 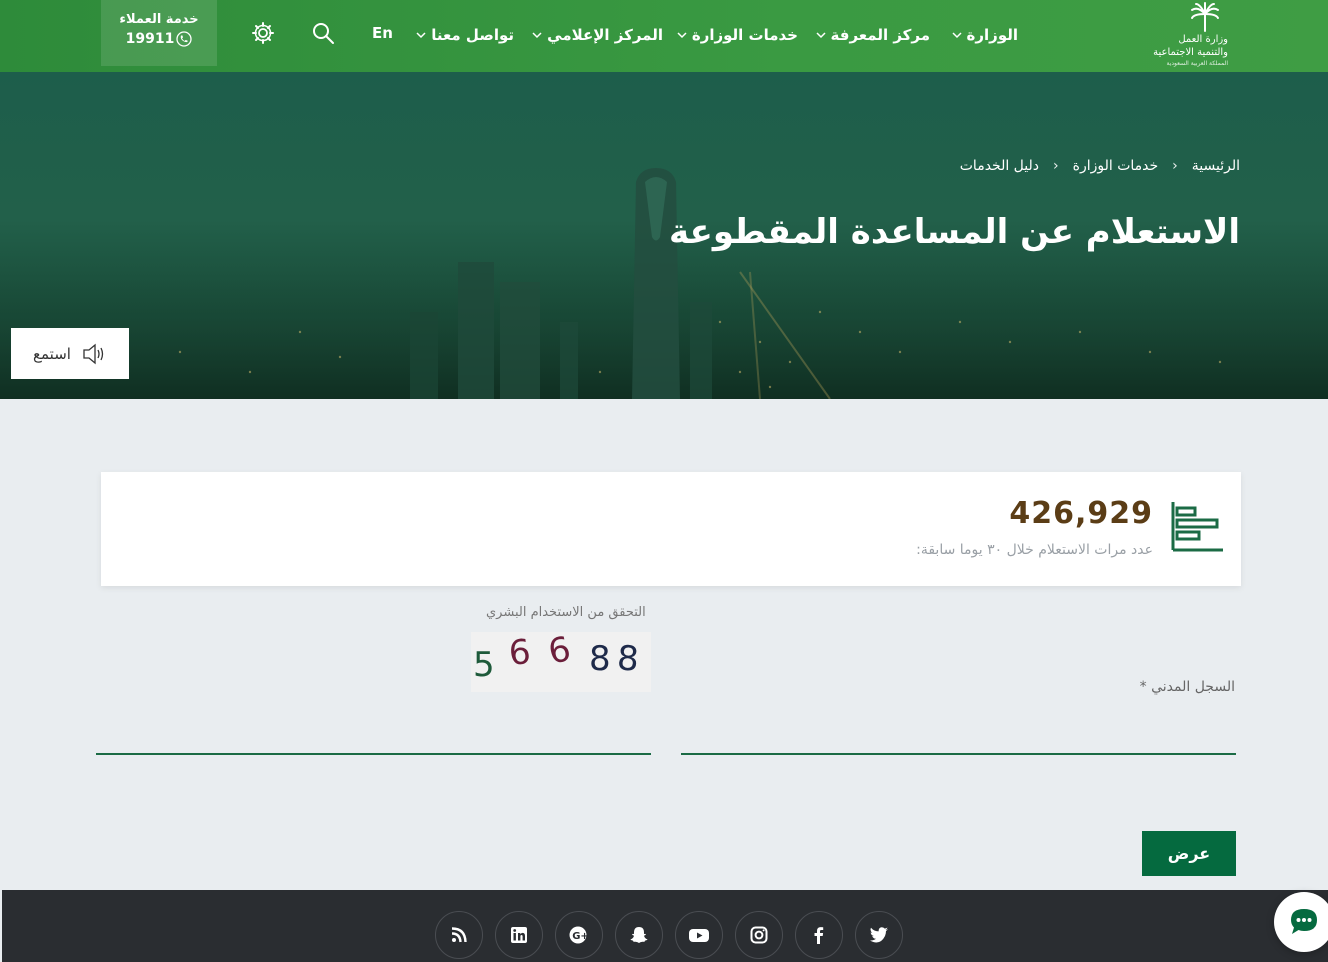 I want to click on rss-icon, so click(x=459, y=935).